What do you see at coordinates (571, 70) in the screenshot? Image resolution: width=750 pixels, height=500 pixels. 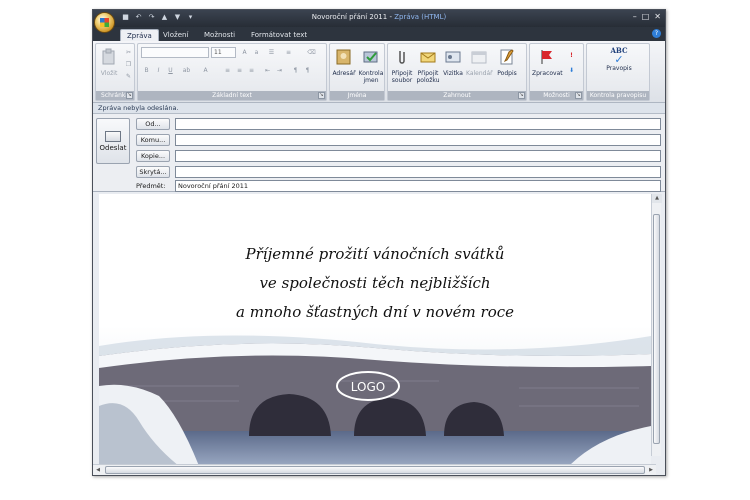 I see `low-importance-icon: ⬇` at bounding box center [571, 70].